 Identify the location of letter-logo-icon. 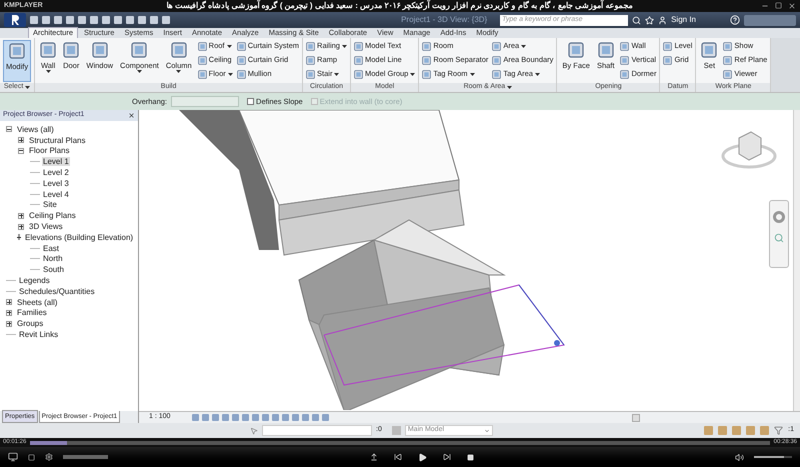
(15, 20).